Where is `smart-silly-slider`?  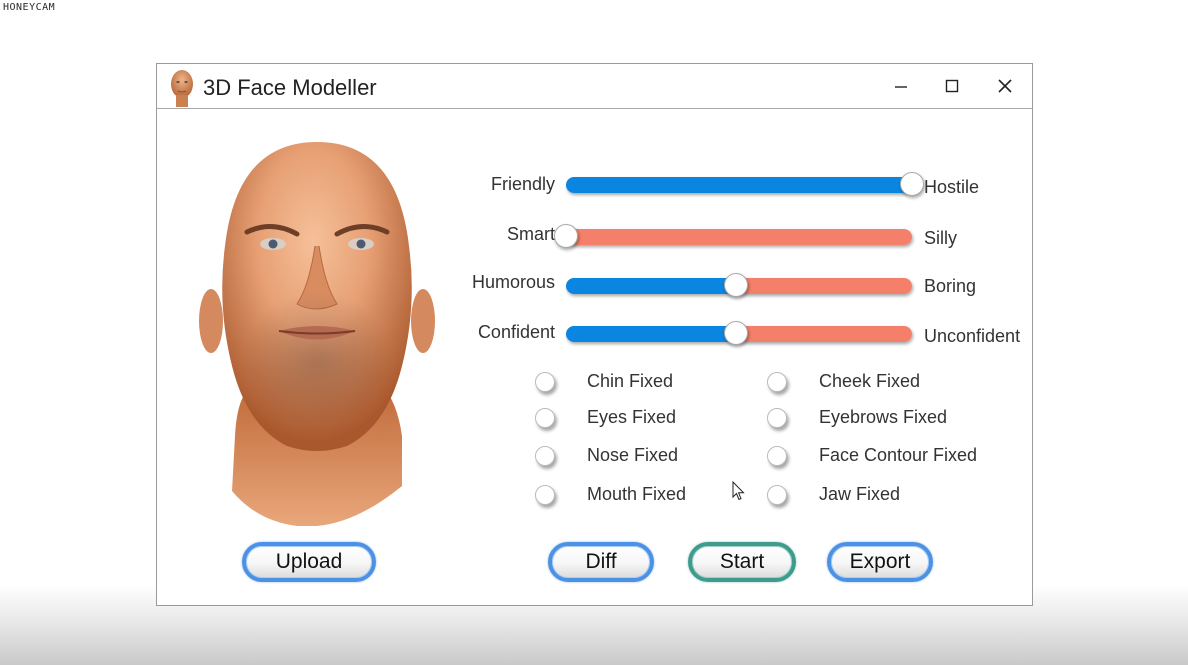
smart-silly-slider is located at coordinates (733, 236).